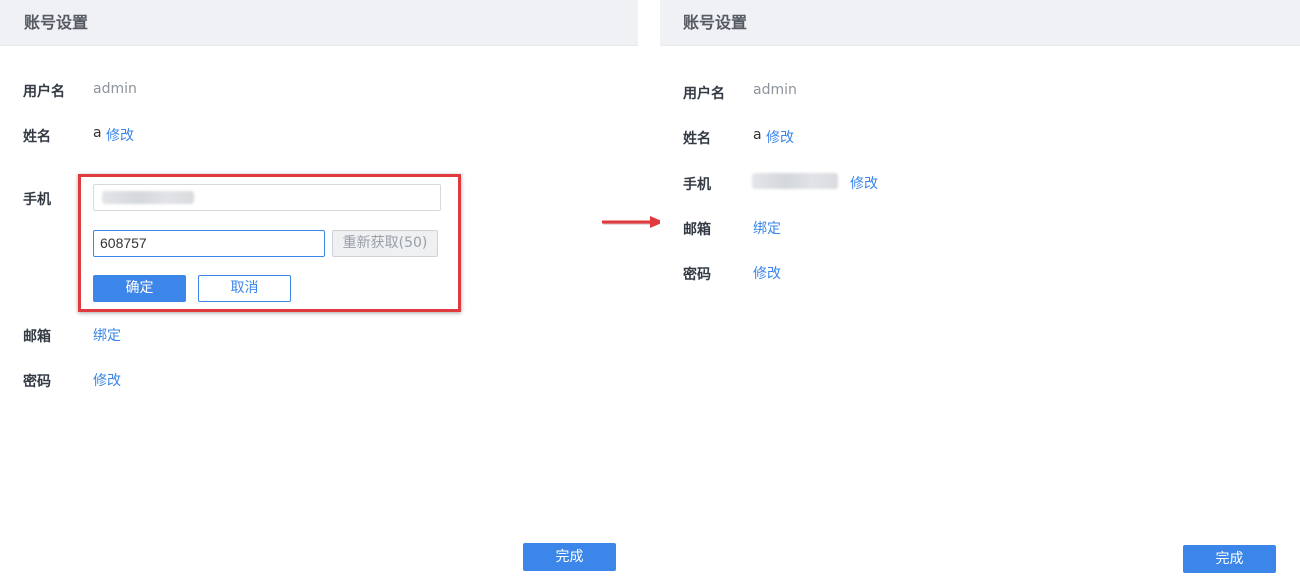 The width and height of the screenshot is (1300, 582). I want to click on cancel-button: 取消, so click(244, 288).